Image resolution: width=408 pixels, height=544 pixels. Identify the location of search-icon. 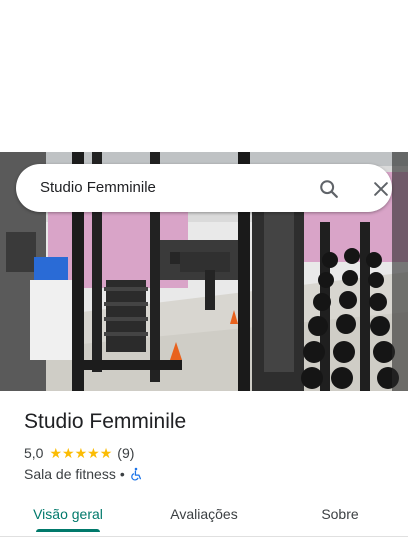
(329, 189).